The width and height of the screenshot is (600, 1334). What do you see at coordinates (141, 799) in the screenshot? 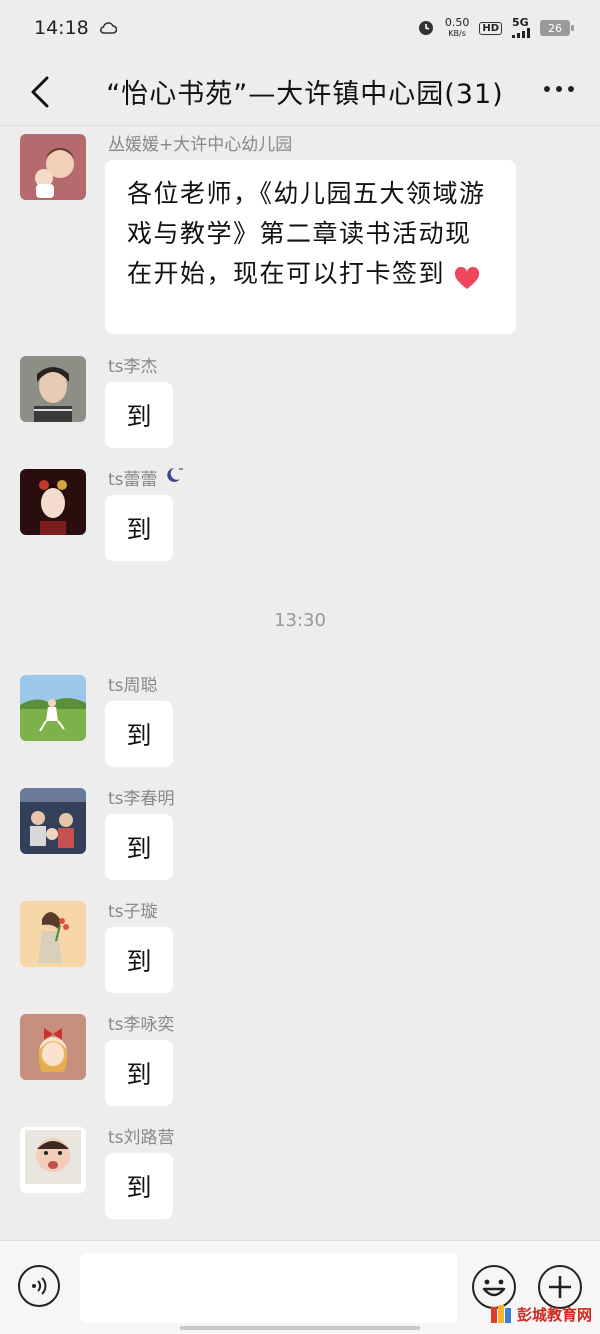
I see `sender-name: ts李春明` at bounding box center [141, 799].